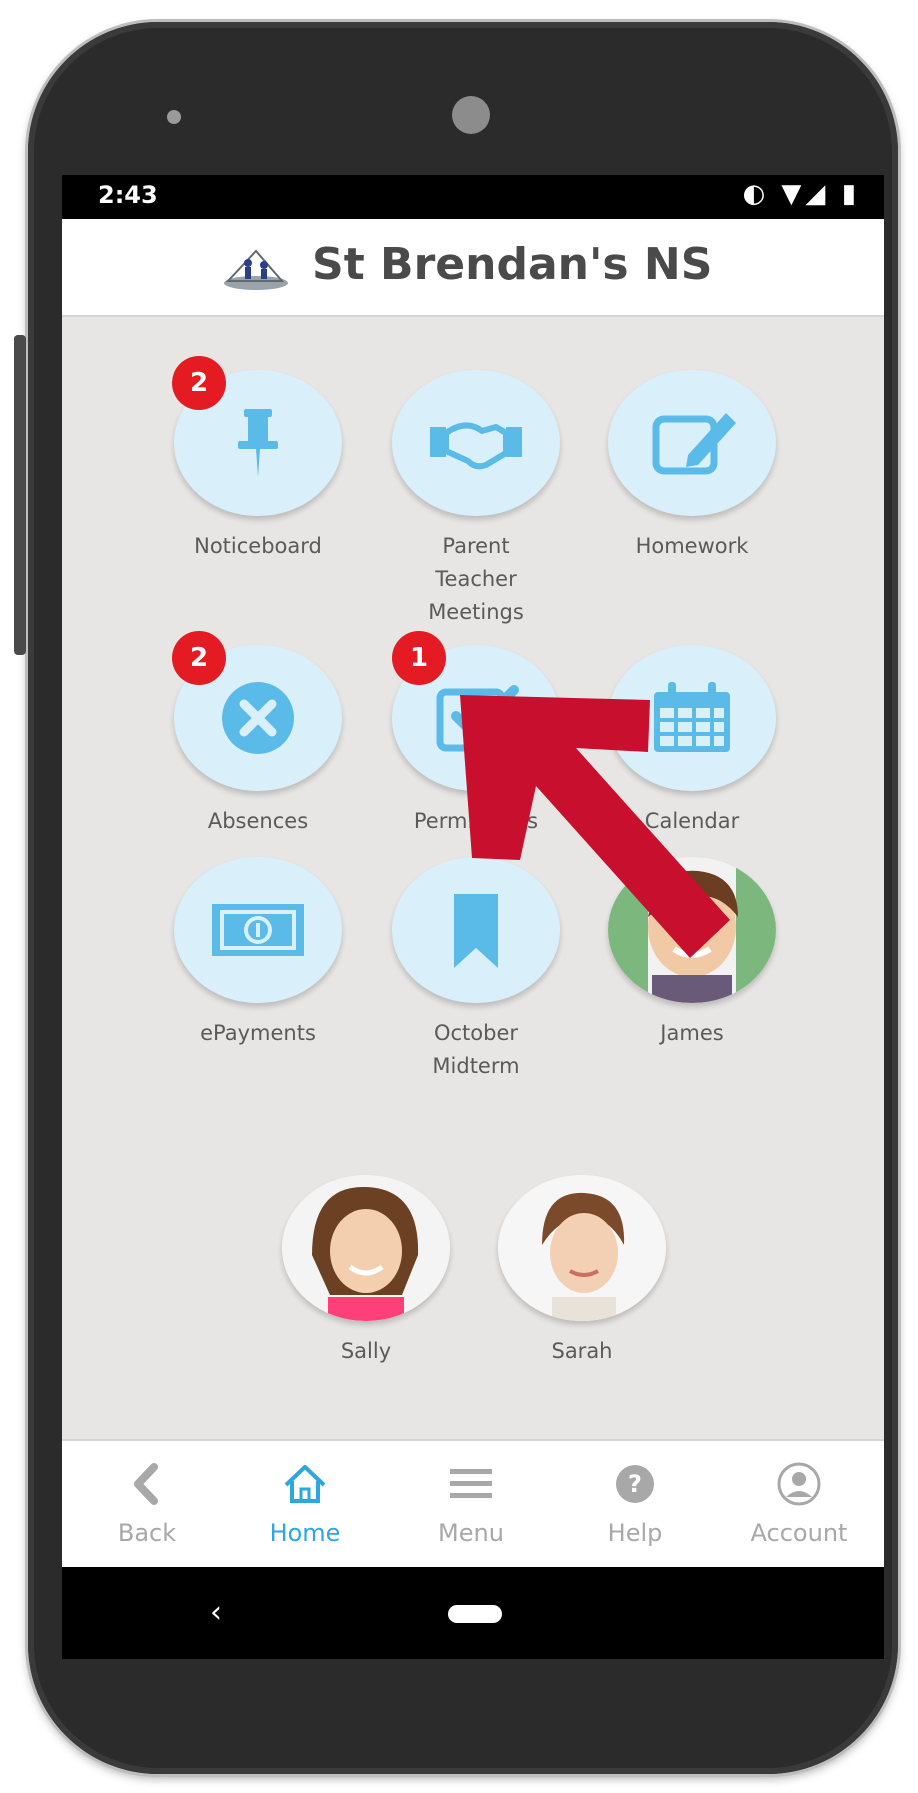  What do you see at coordinates (512, 264) in the screenshot?
I see `school-name: St Brendan's NS` at bounding box center [512, 264].